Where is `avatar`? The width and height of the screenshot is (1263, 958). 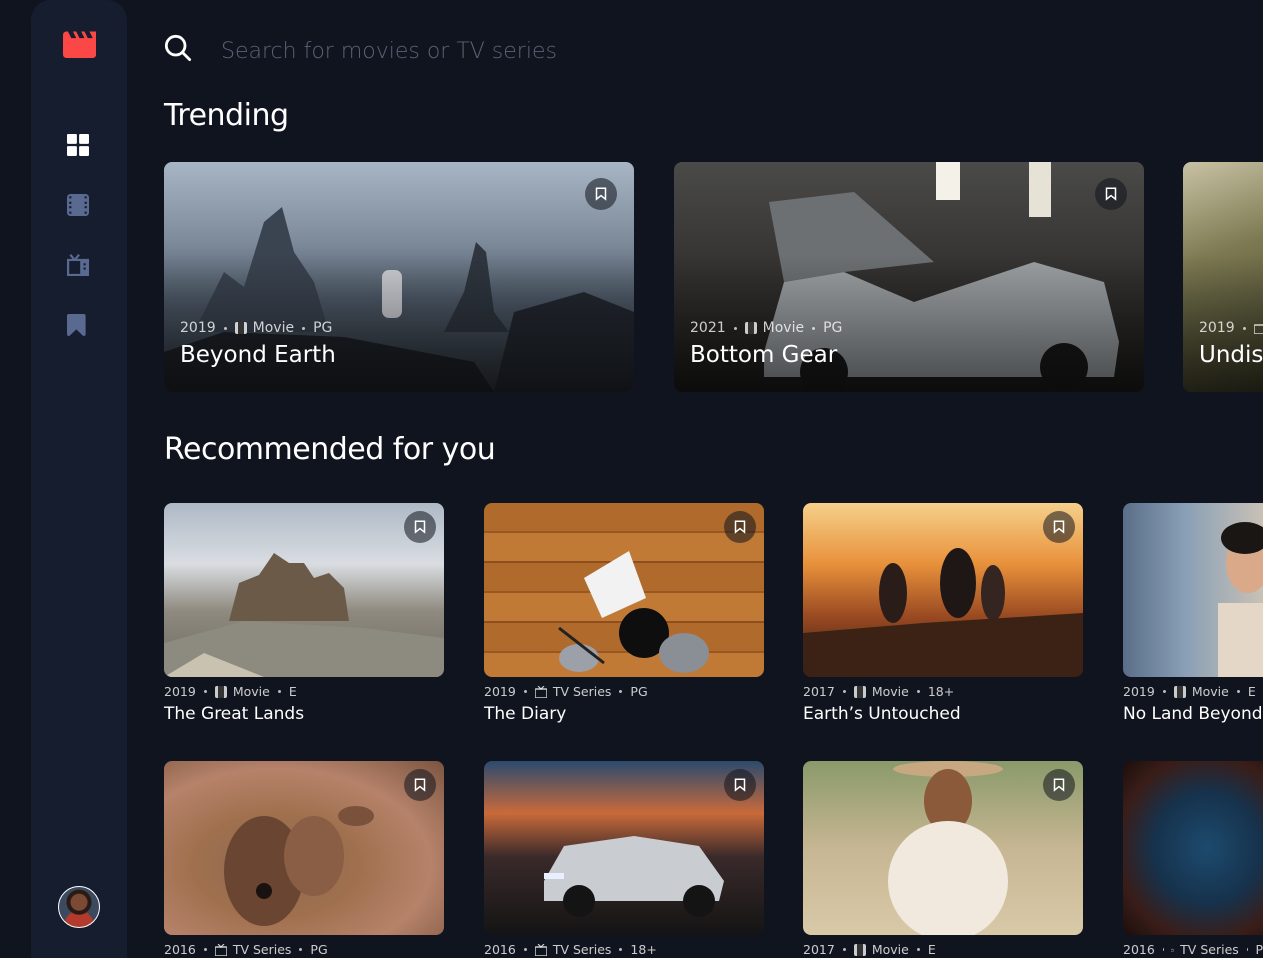
avatar is located at coordinates (79, 907).